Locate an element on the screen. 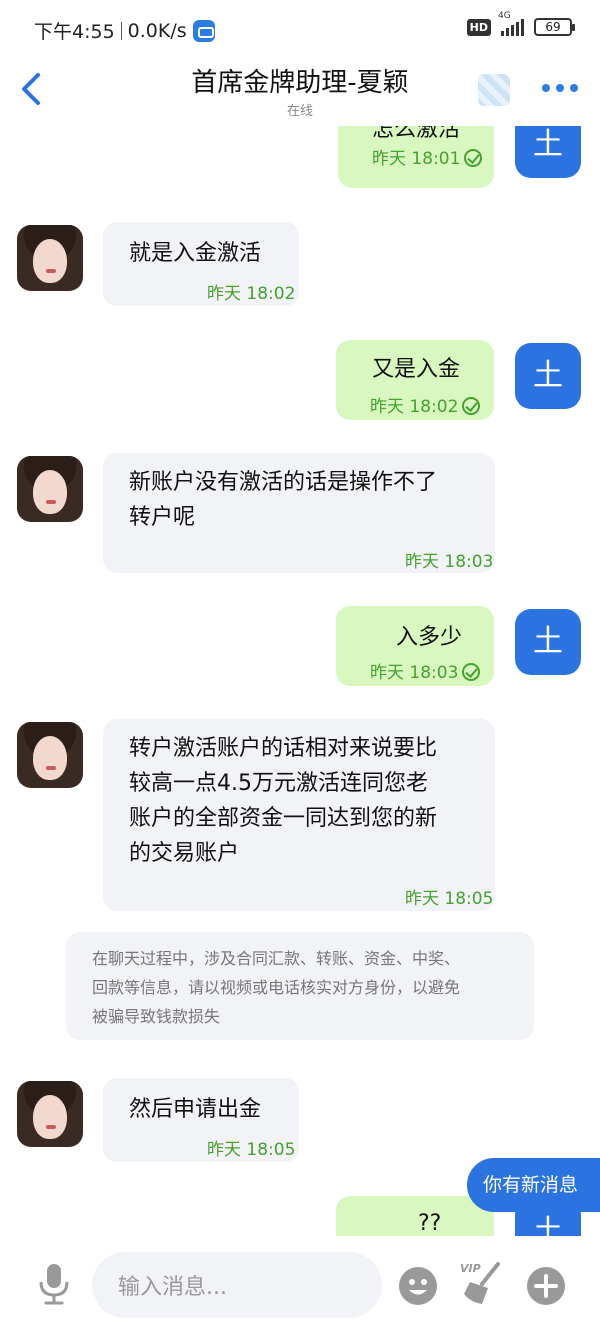 The height and width of the screenshot is (1333, 600). outgoing-message-bubble: 怎么激活 昨天 18:01 is located at coordinates (416, 157).